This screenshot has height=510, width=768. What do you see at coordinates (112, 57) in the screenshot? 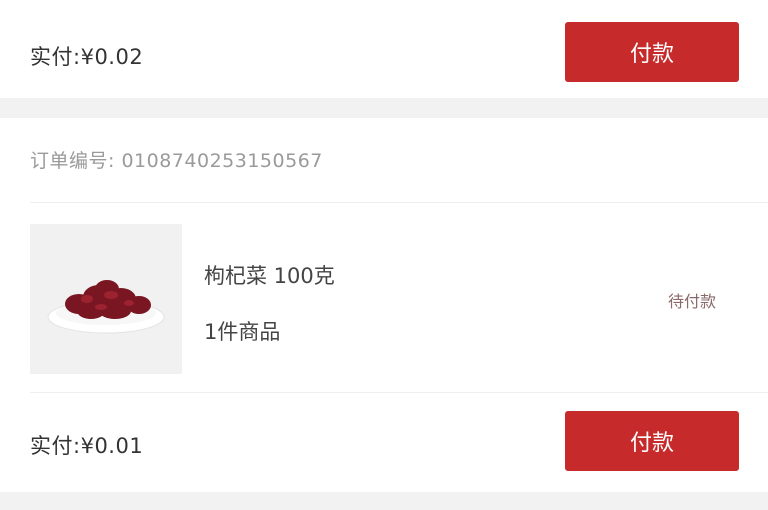
I see `paid-amount: ¥0.02` at bounding box center [112, 57].